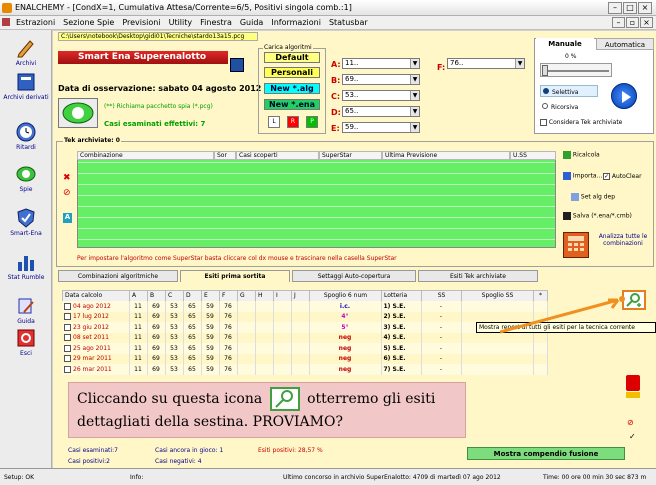 The width and height of the screenshot is (656, 485). Describe the element at coordinates (576, 245) in the screenshot. I see `calculator-button` at that location.